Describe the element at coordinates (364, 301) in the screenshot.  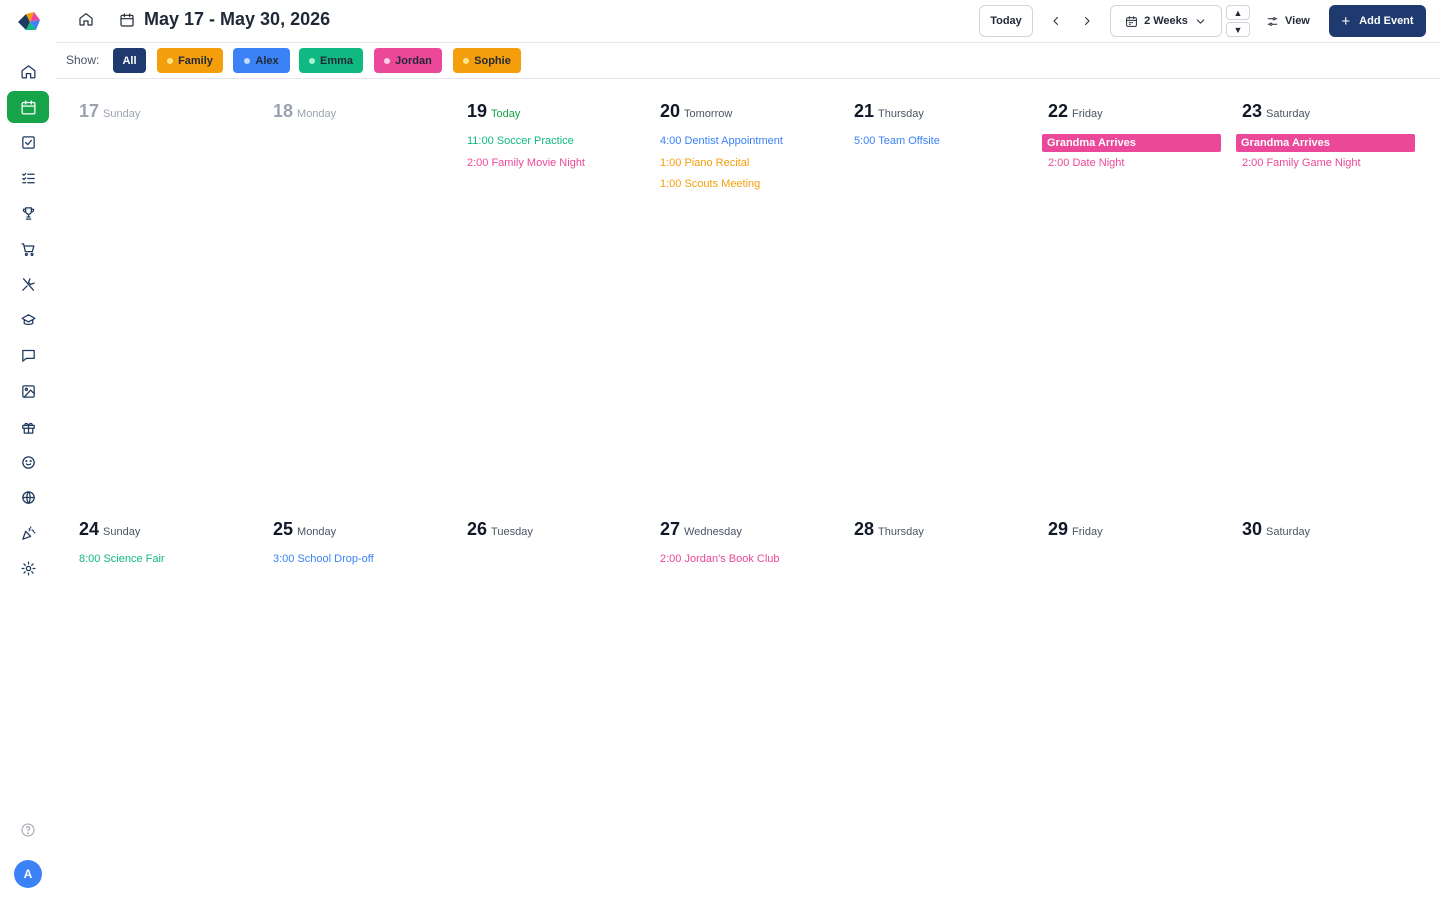
I see `day-cell: 18 Monday` at that location.